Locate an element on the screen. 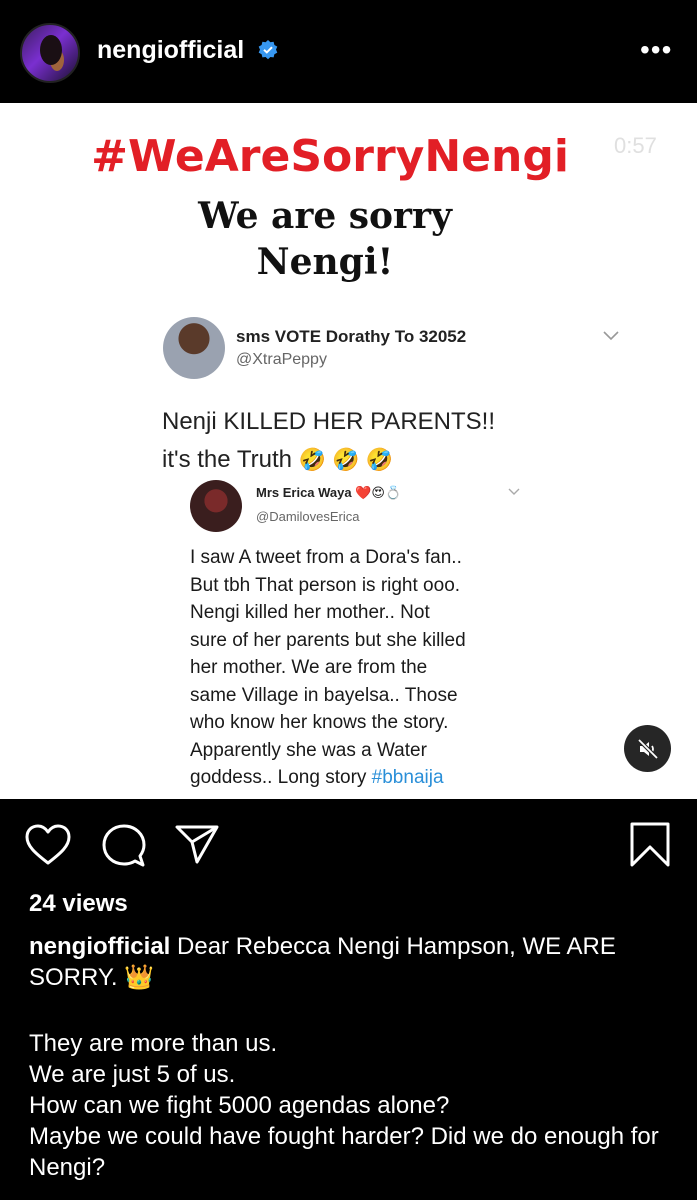 The height and width of the screenshot is (1200, 697). media-hashtag-title: #WeAreSorryNengi is located at coordinates (330, 156).